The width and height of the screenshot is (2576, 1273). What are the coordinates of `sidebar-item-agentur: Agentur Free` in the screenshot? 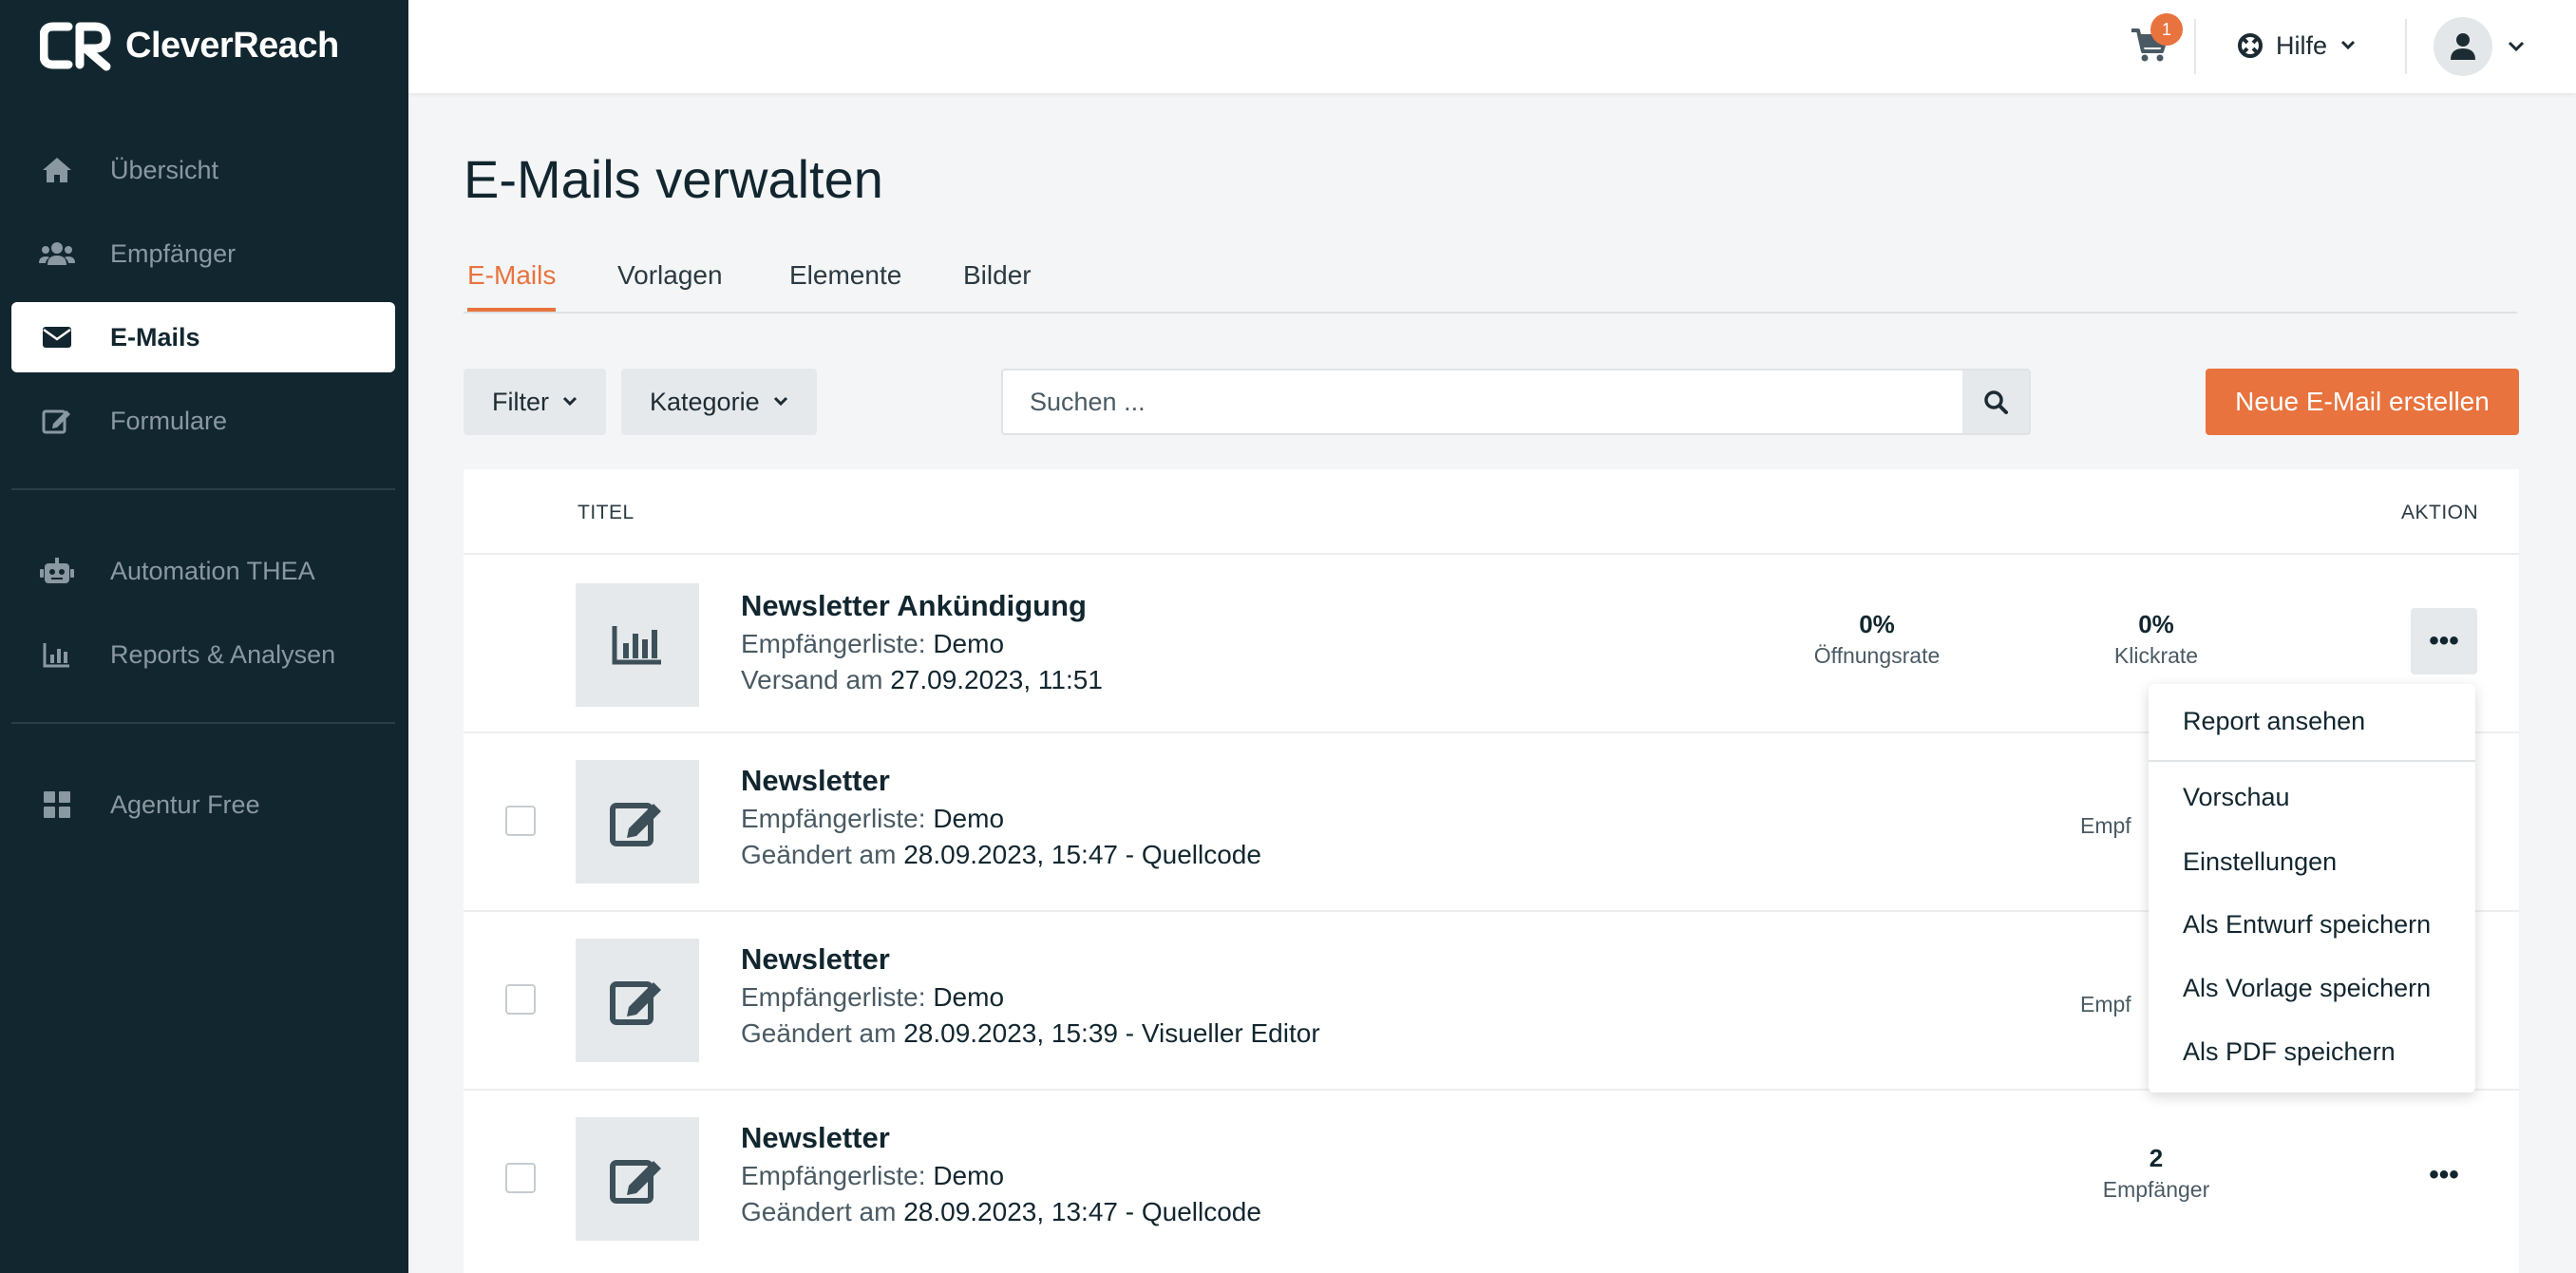 It's located at (203, 805).